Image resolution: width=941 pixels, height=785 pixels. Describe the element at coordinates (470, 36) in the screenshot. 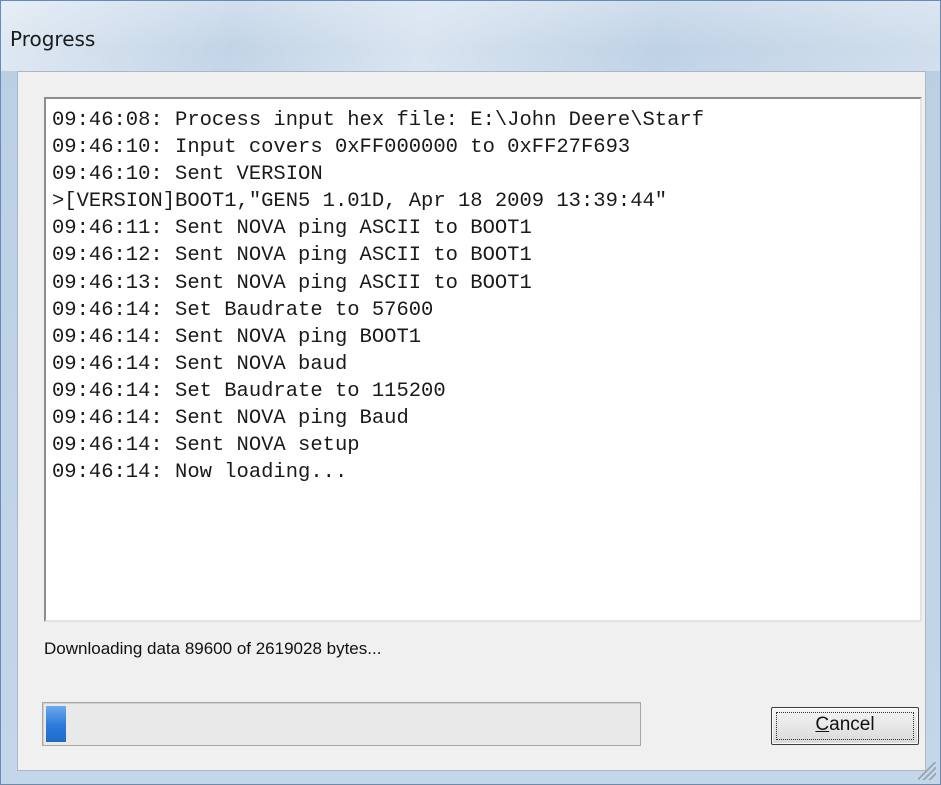

I see `title-bar: Progress` at that location.